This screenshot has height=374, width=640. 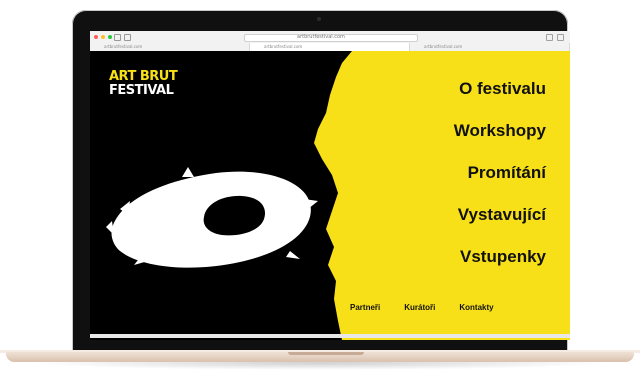 I want to click on menu-item-vystavujici: Vystavující, so click(x=500, y=215).